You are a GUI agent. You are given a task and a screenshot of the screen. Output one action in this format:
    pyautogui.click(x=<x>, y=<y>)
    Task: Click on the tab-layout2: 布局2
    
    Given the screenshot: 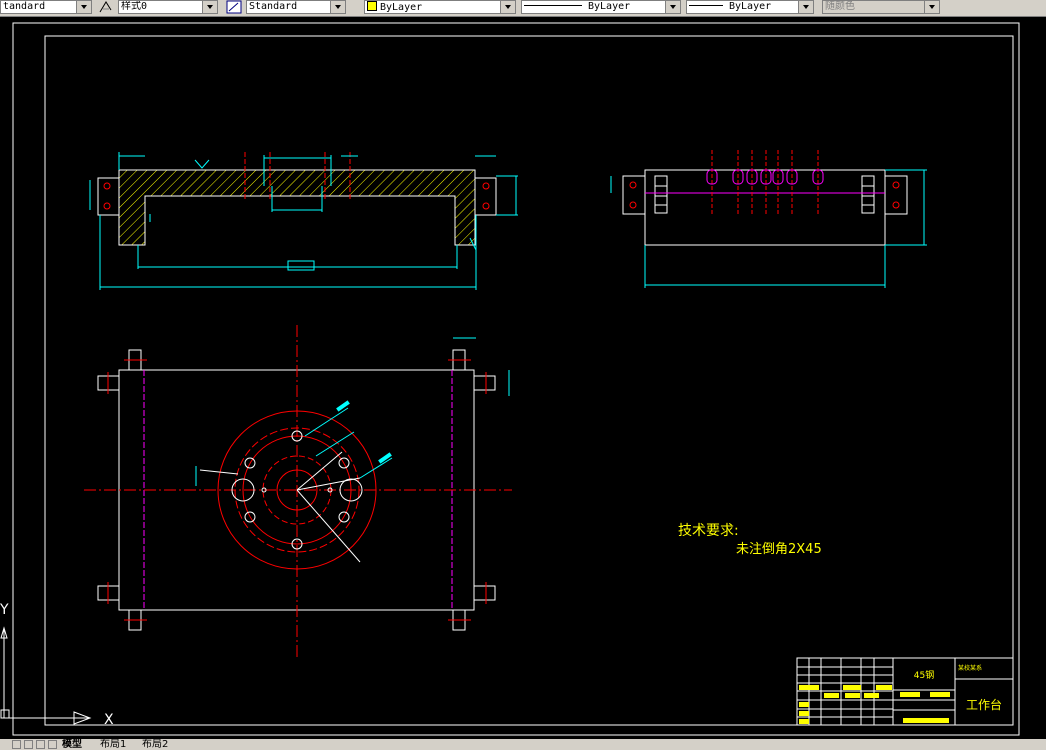 What is the action you would take?
    pyautogui.click(x=155, y=744)
    